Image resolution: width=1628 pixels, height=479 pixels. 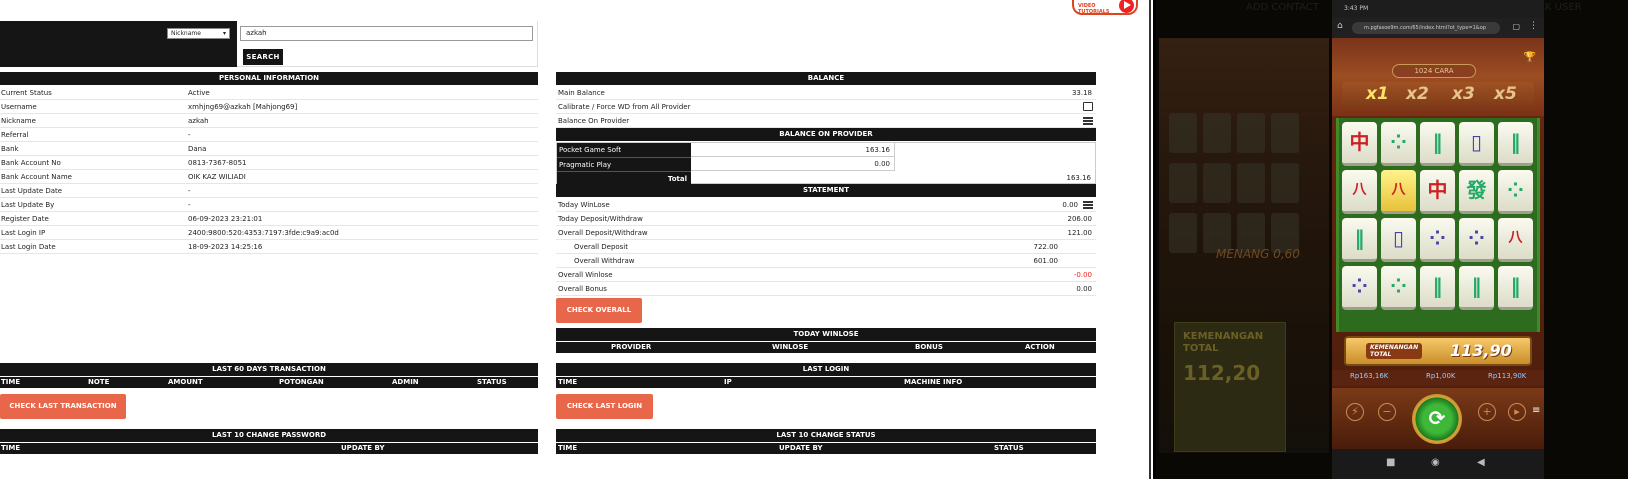 What do you see at coordinates (1481, 350) in the screenshot?
I see `total-win-value: 113,90` at bounding box center [1481, 350].